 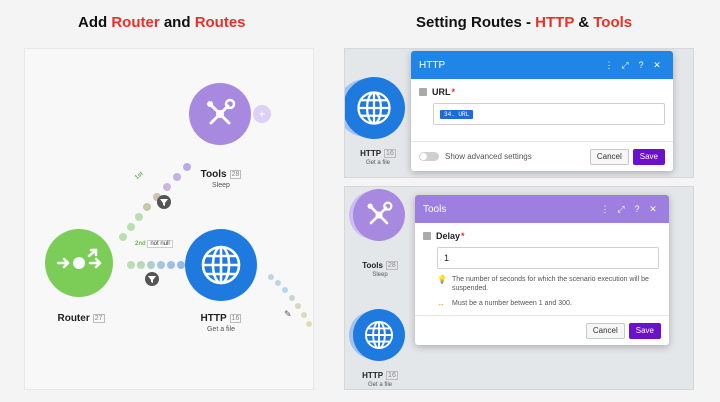 What do you see at coordinates (213, 174) in the screenshot?
I see `tools-name: Tools` at bounding box center [213, 174].